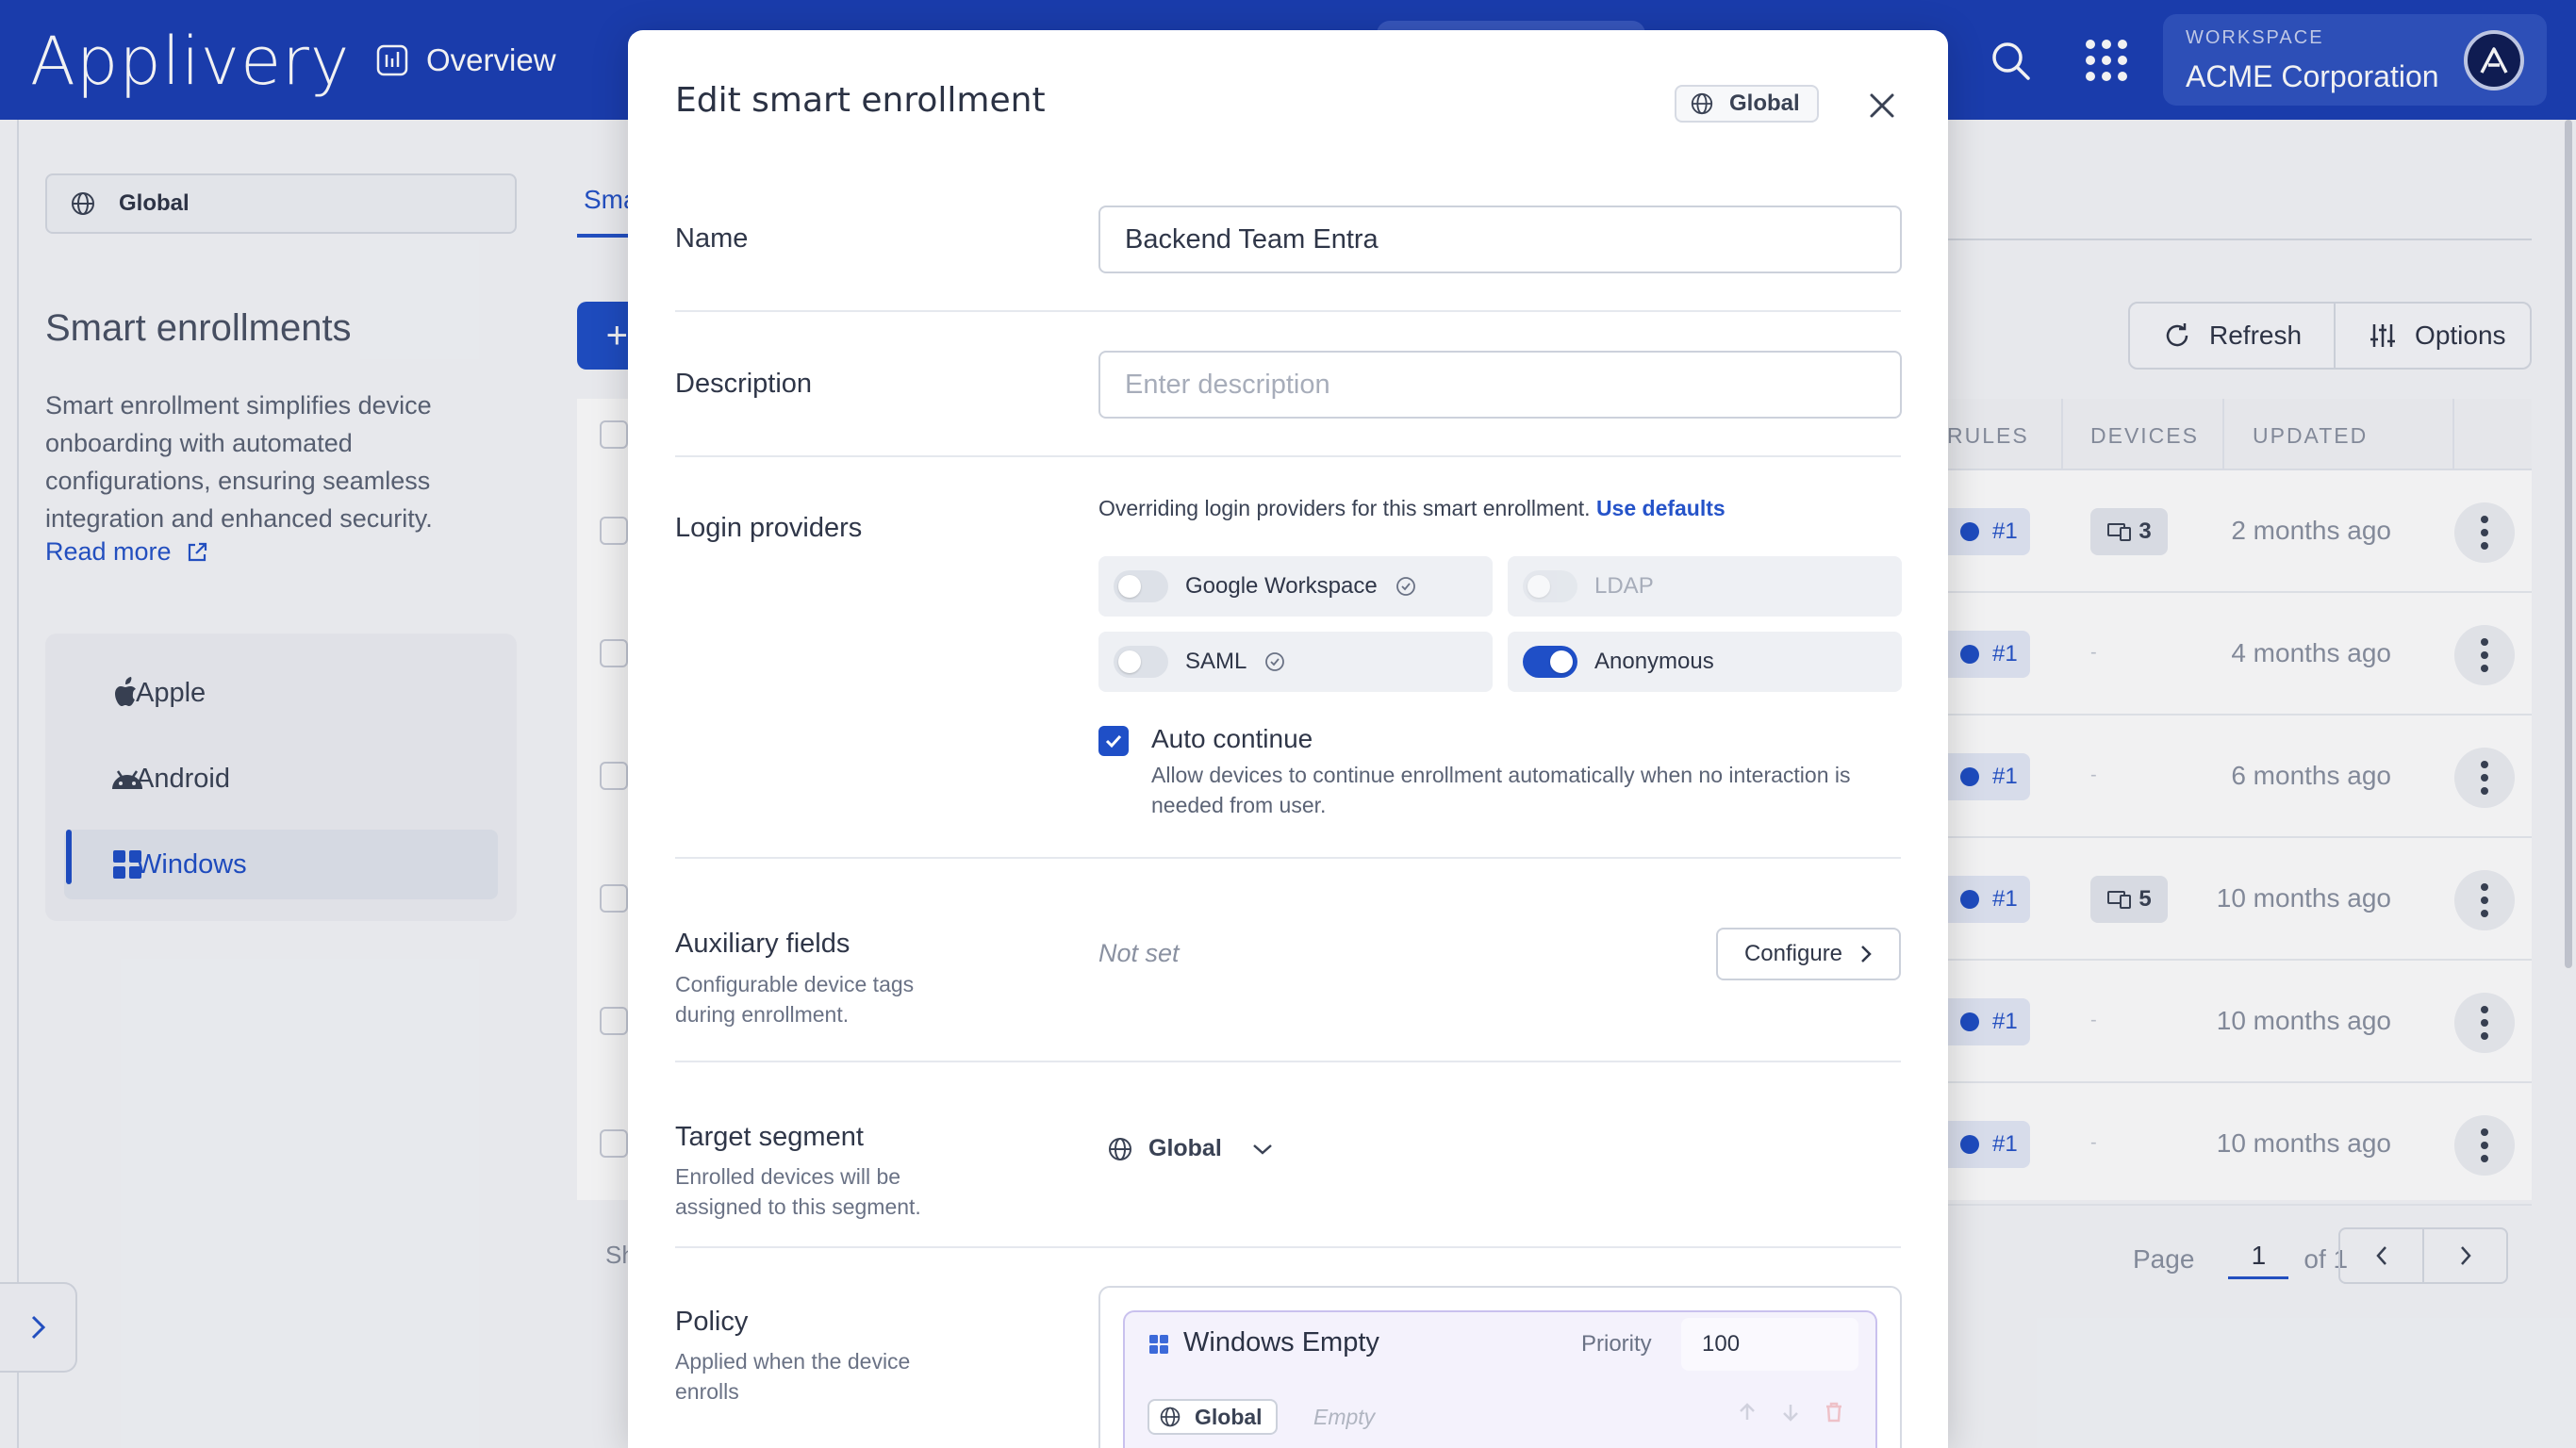 The image size is (2576, 1448). What do you see at coordinates (1281, 586) in the screenshot?
I see `provider-label: Google Workspace` at bounding box center [1281, 586].